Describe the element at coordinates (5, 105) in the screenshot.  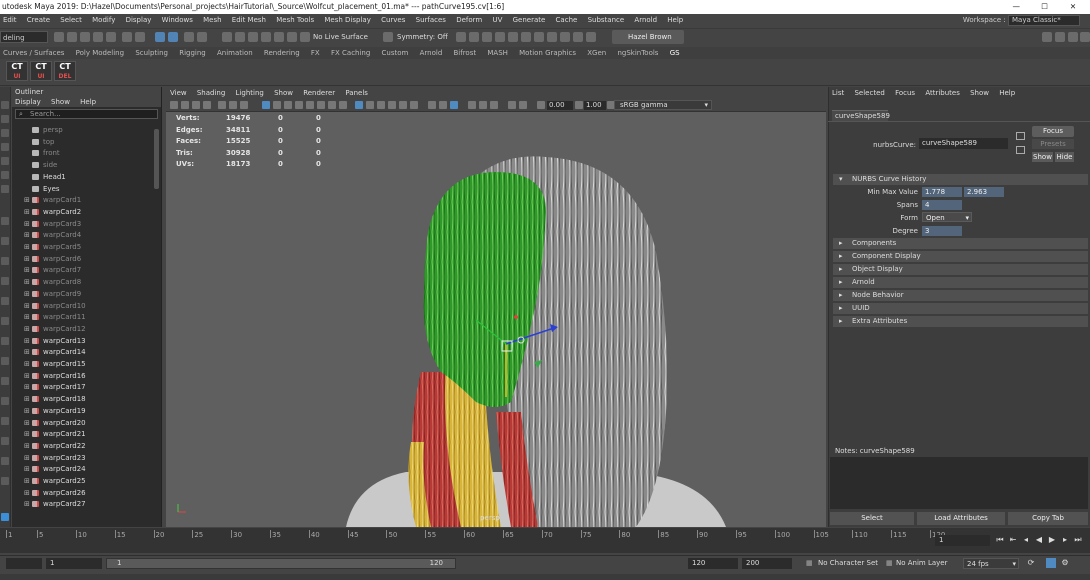
I see `select-tool-icon` at that location.